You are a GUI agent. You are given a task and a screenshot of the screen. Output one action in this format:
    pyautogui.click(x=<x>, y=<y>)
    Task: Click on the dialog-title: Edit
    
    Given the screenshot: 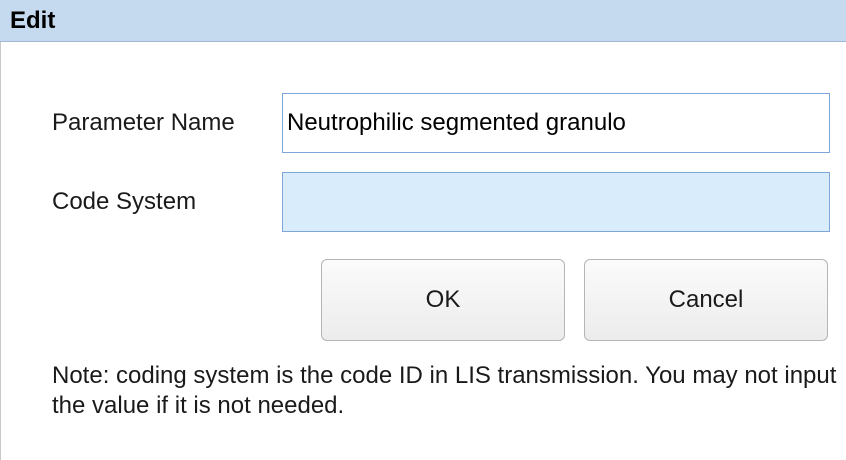 What is the action you would take?
    pyautogui.click(x=33, y=20)
    